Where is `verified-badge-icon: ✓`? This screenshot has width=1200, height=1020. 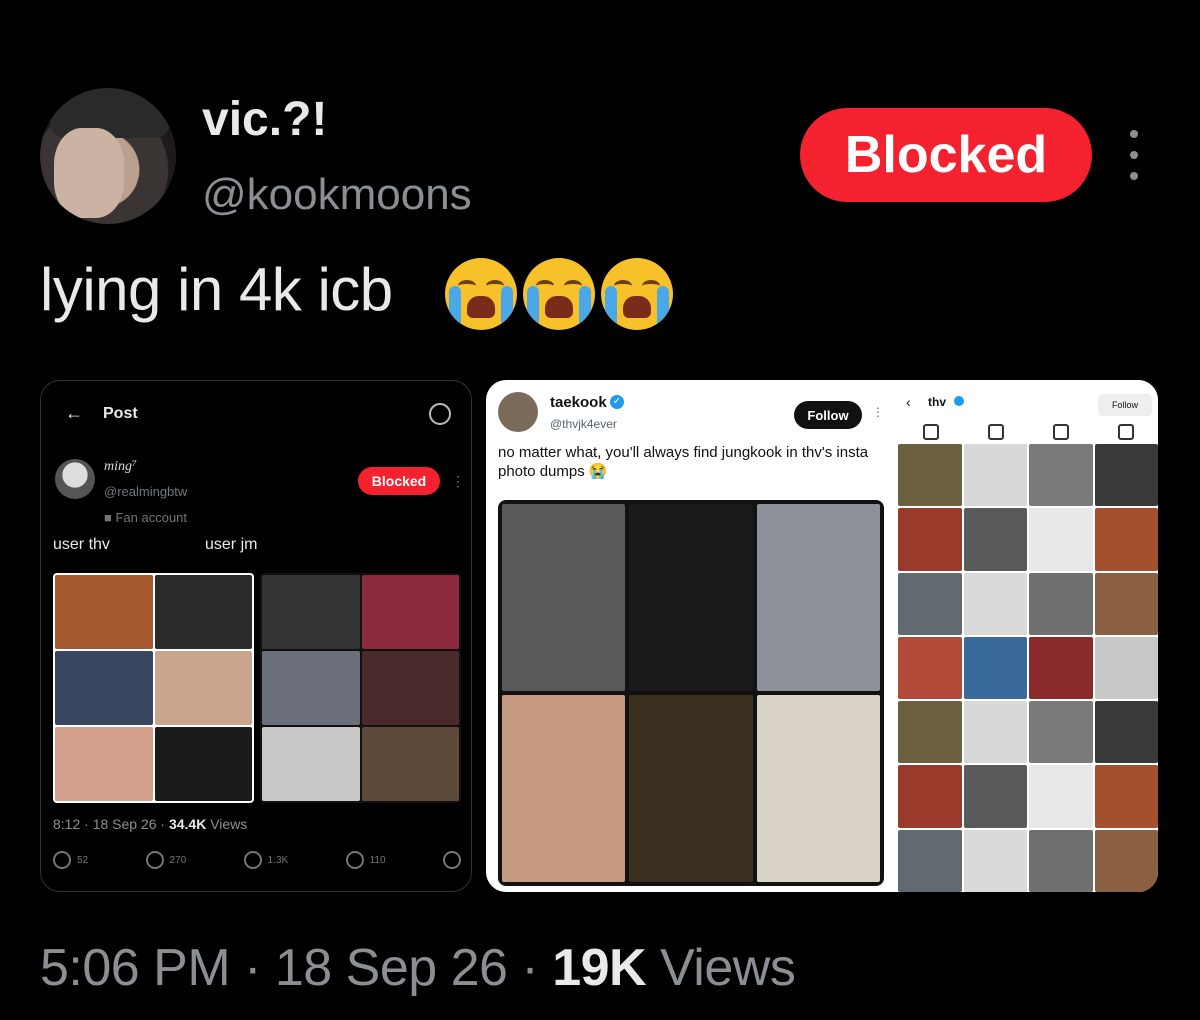
verified-badge-icon: ✓ is located at coordinates (617, 402).